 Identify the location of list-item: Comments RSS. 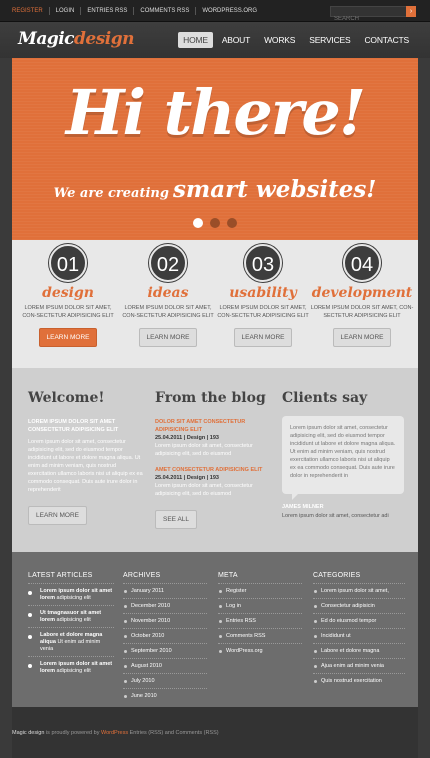
(260, 635).